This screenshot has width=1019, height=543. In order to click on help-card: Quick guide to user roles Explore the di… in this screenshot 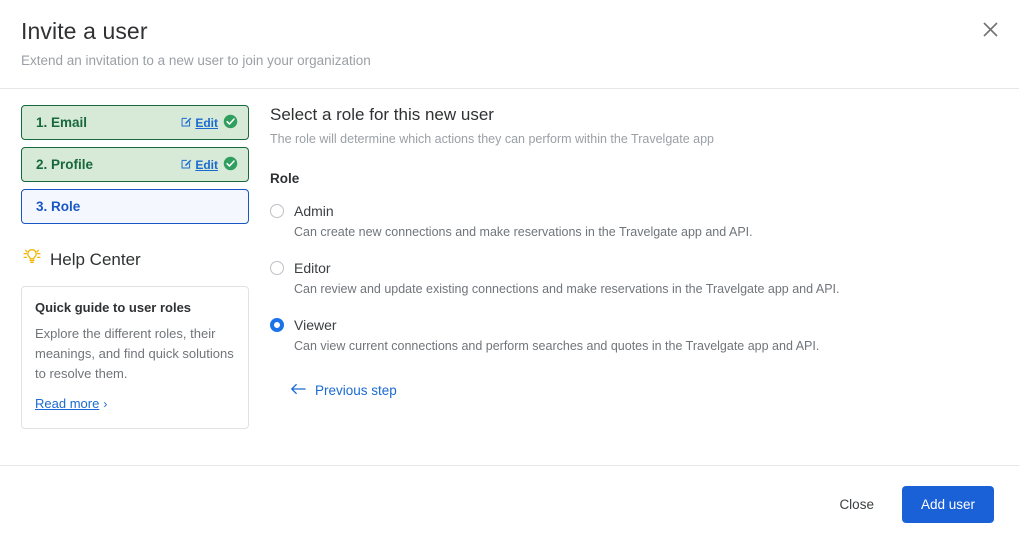, I will do `click(135, 358)`.